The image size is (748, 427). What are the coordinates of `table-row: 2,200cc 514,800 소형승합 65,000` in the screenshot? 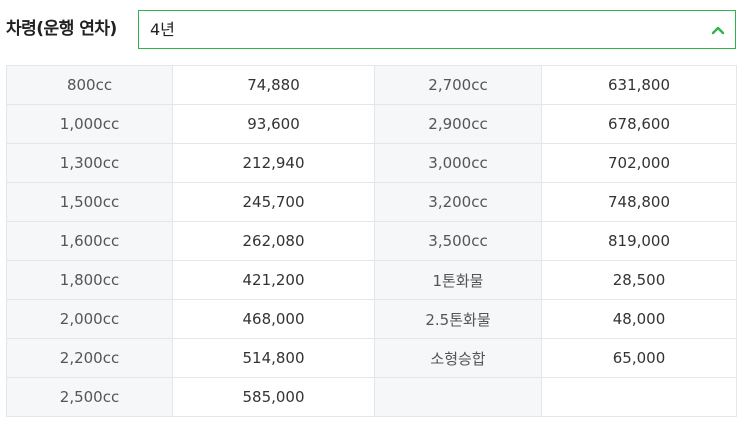 It's located at (371, 358).